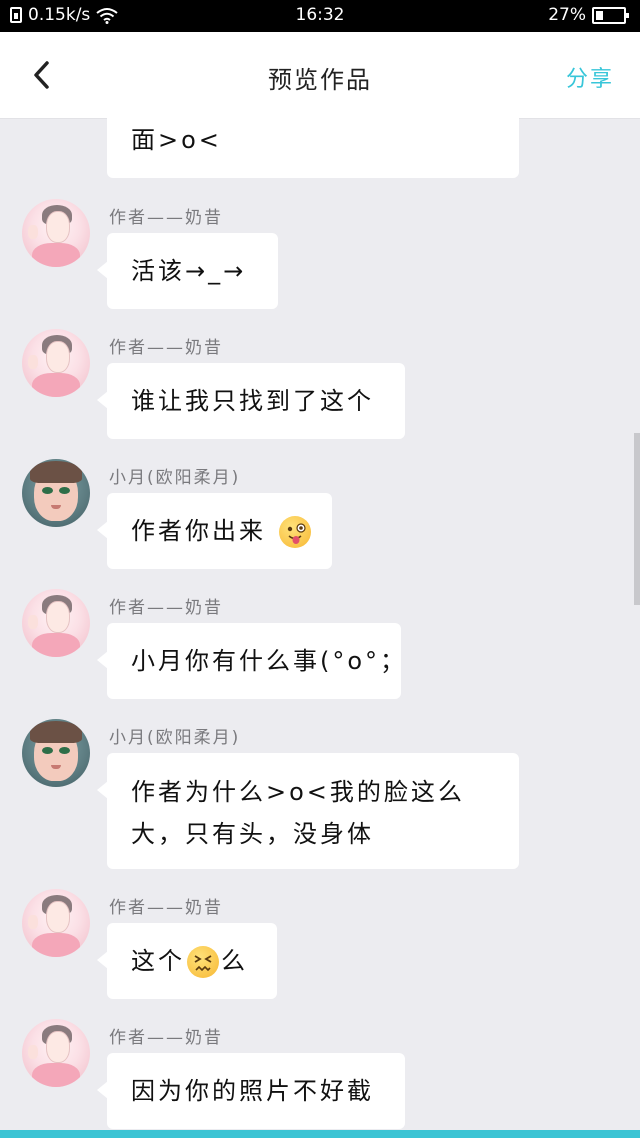 This screenshot has width=640, height=1138. I want to click on message-text: 谁让我只找到了这个, so click(252, 401).